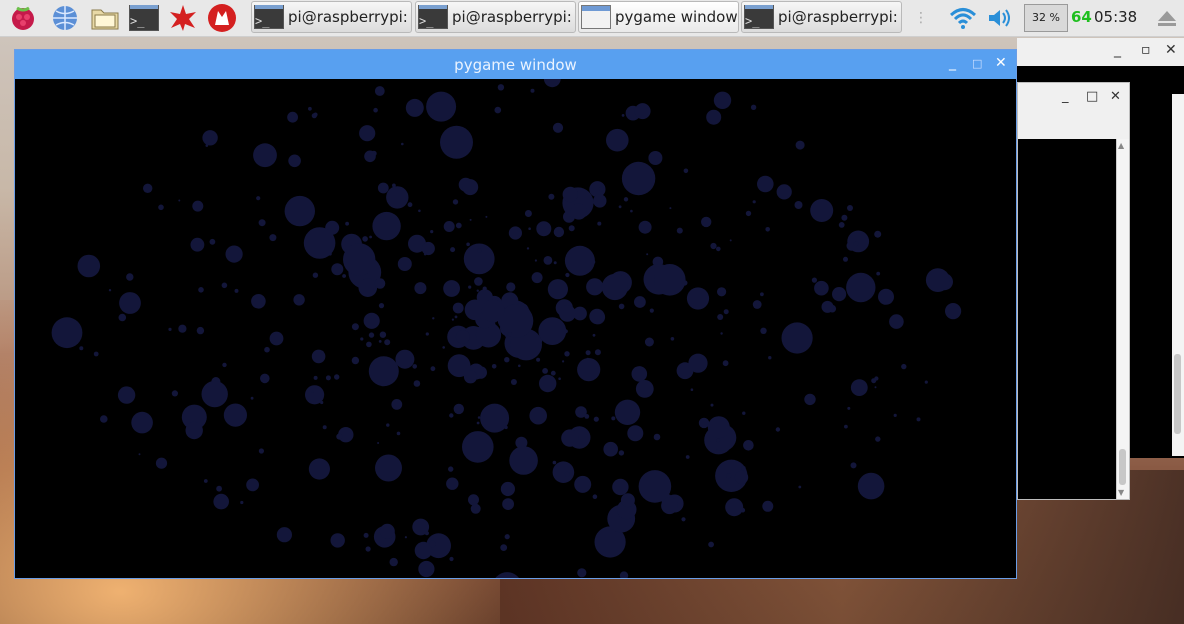 The width and height of the screenshot is (1184, 624). I want to click on raspberry-menu-icon, so click(23, 18).